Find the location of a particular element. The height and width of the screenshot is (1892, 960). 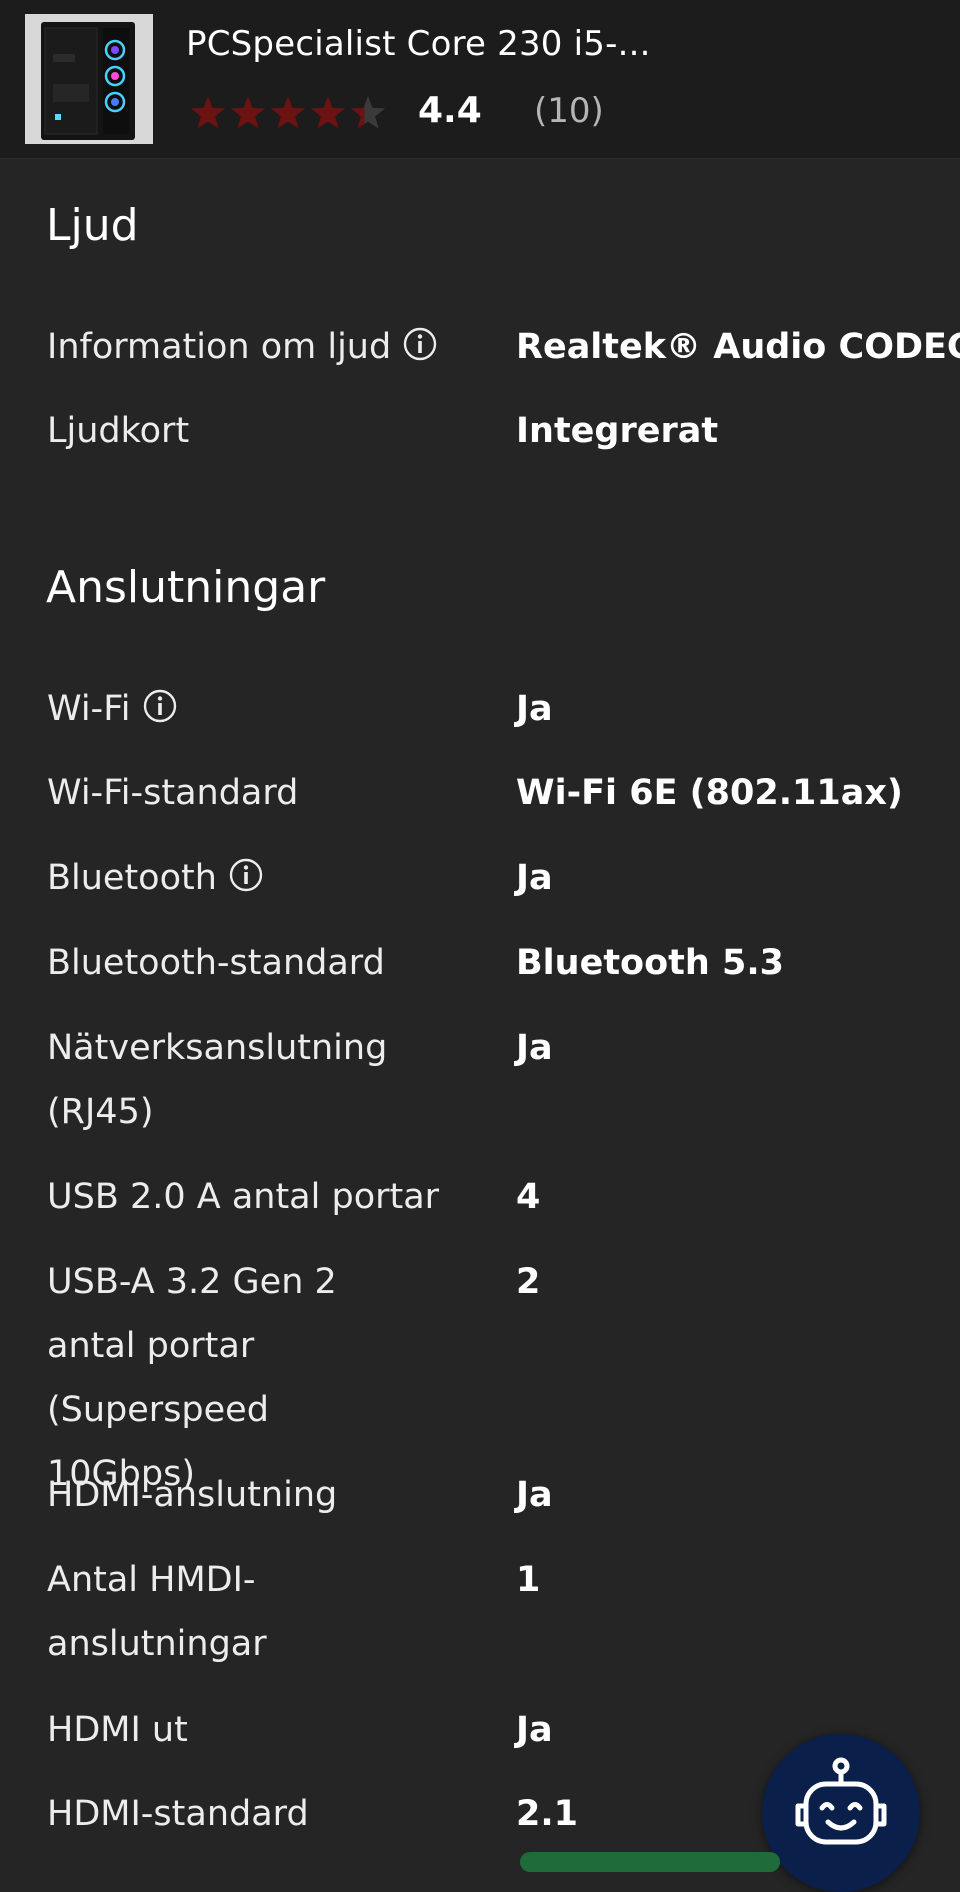

pc-tower-icon is located at coordinates (89, 79).